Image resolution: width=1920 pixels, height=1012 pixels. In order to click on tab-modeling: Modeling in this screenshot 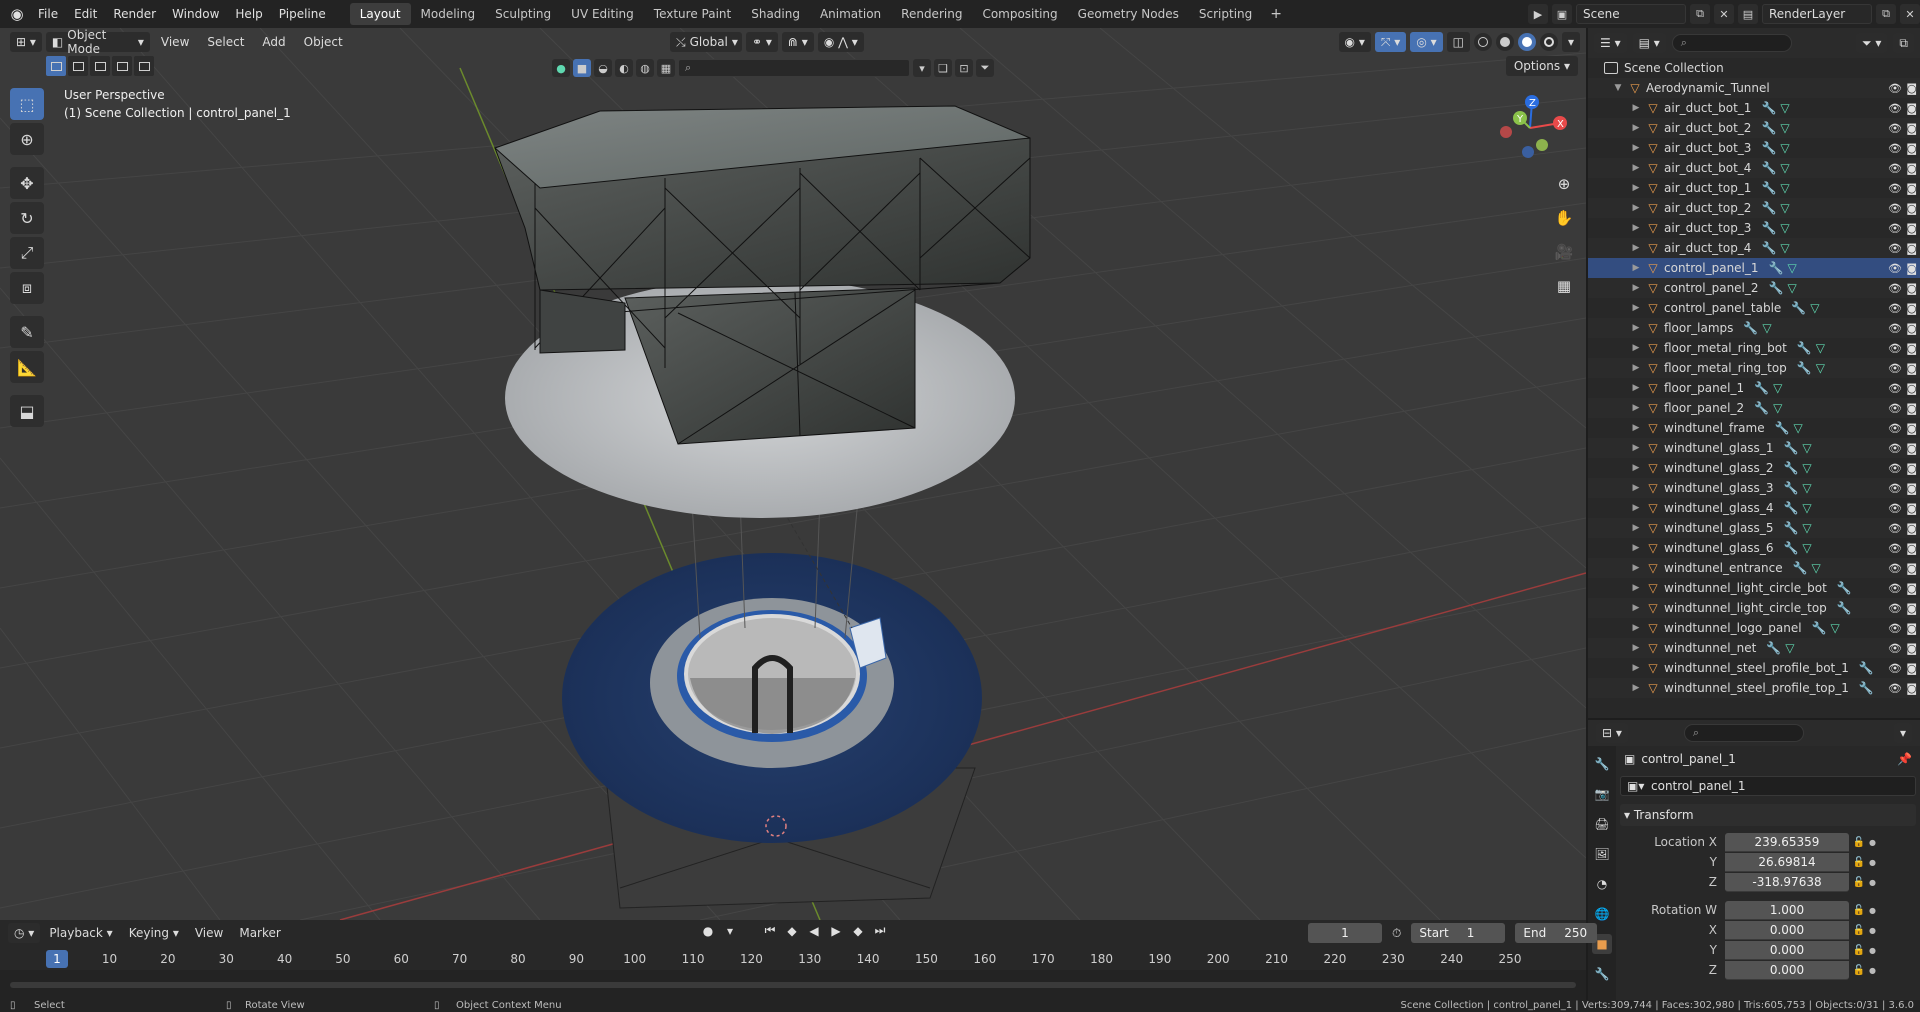, I will do `click(448, 14)`.